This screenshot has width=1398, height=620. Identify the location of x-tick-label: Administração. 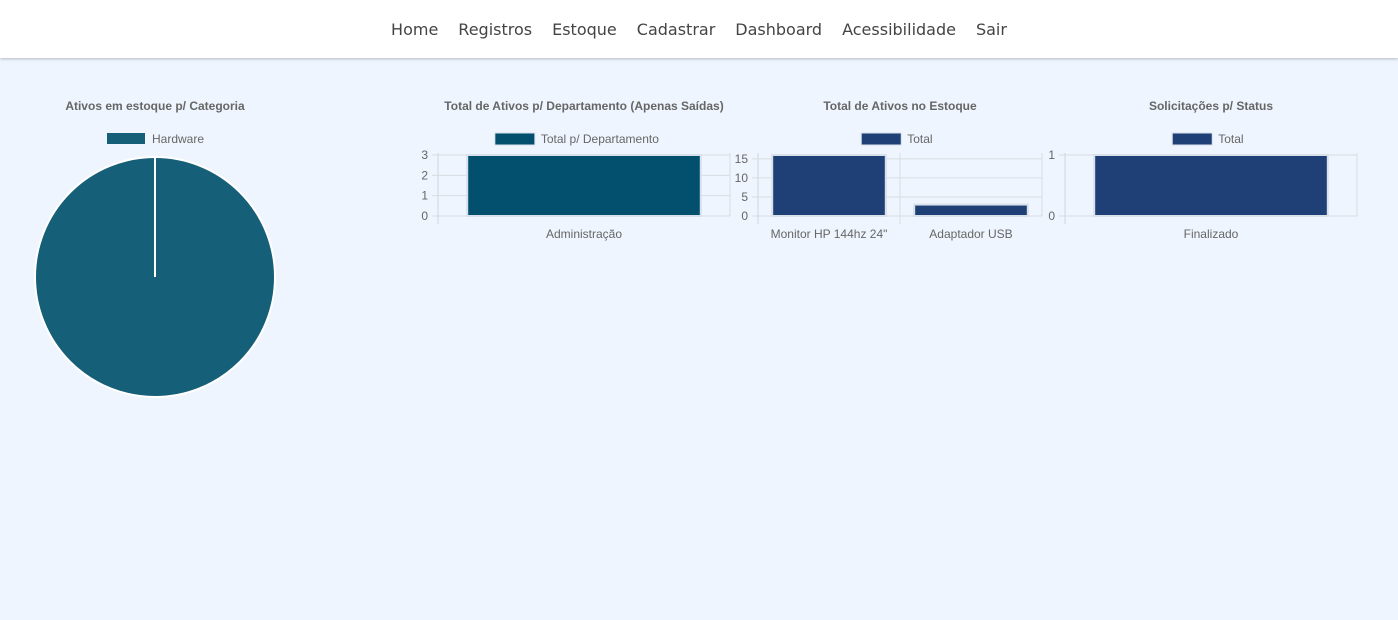
(584, 234).